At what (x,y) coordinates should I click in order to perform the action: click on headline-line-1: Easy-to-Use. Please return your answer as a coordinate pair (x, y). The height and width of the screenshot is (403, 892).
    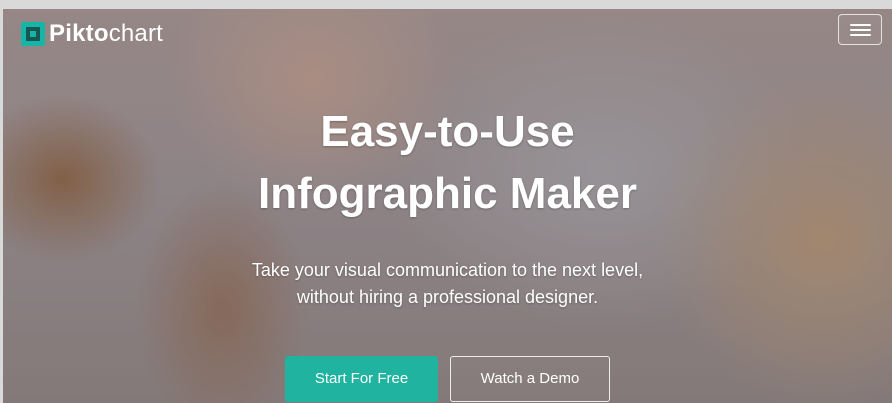
    Looking at the image, I should click on (447, 131).